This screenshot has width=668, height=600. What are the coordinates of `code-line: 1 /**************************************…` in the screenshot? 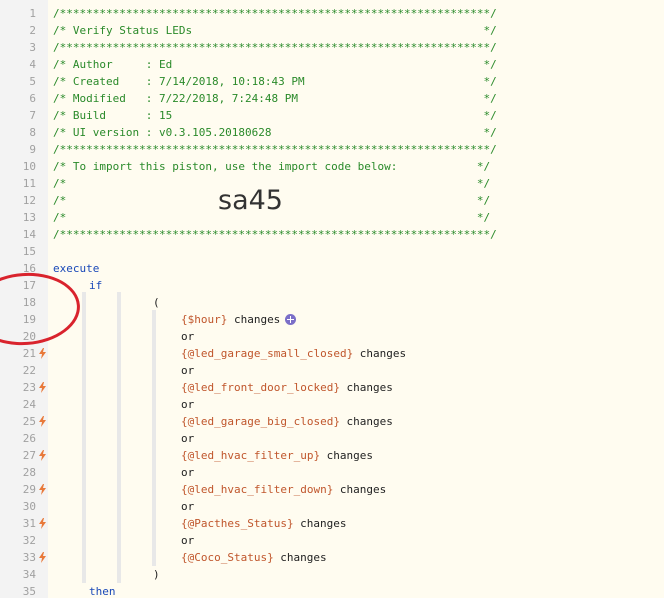 It's located at (332, 13).